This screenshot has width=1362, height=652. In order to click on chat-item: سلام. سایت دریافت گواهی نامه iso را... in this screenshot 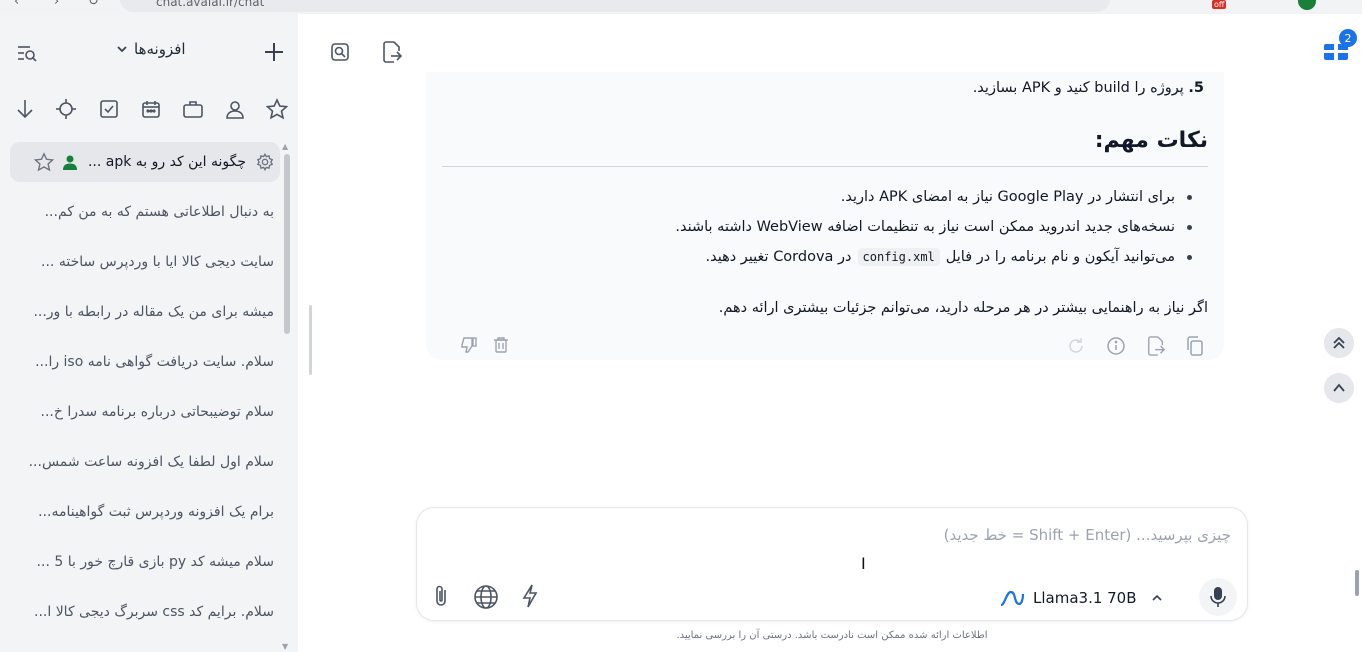, I will do `click(145, 362)`.